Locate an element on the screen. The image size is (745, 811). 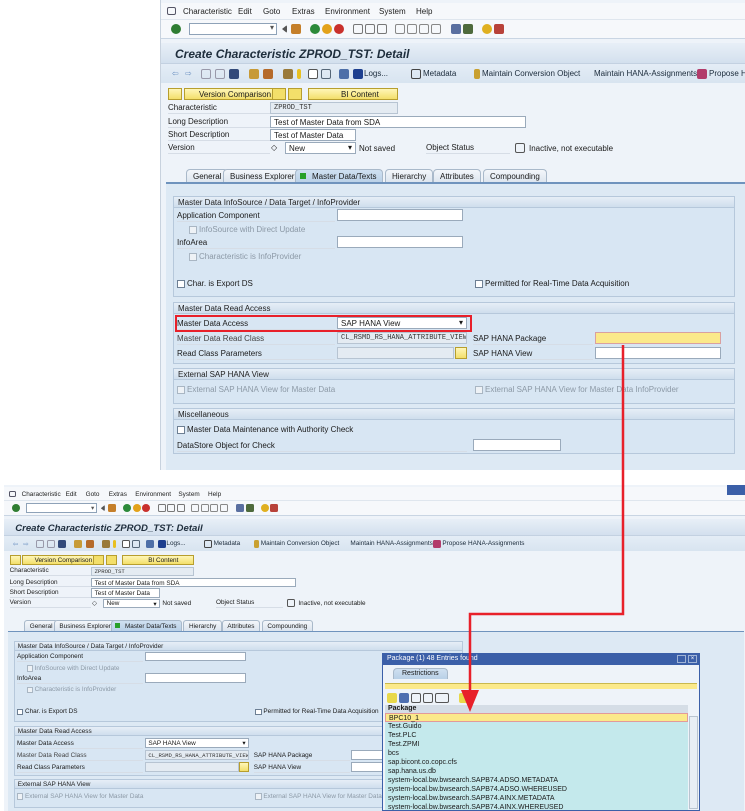
arrow-head is located at coordinates (470, 701).